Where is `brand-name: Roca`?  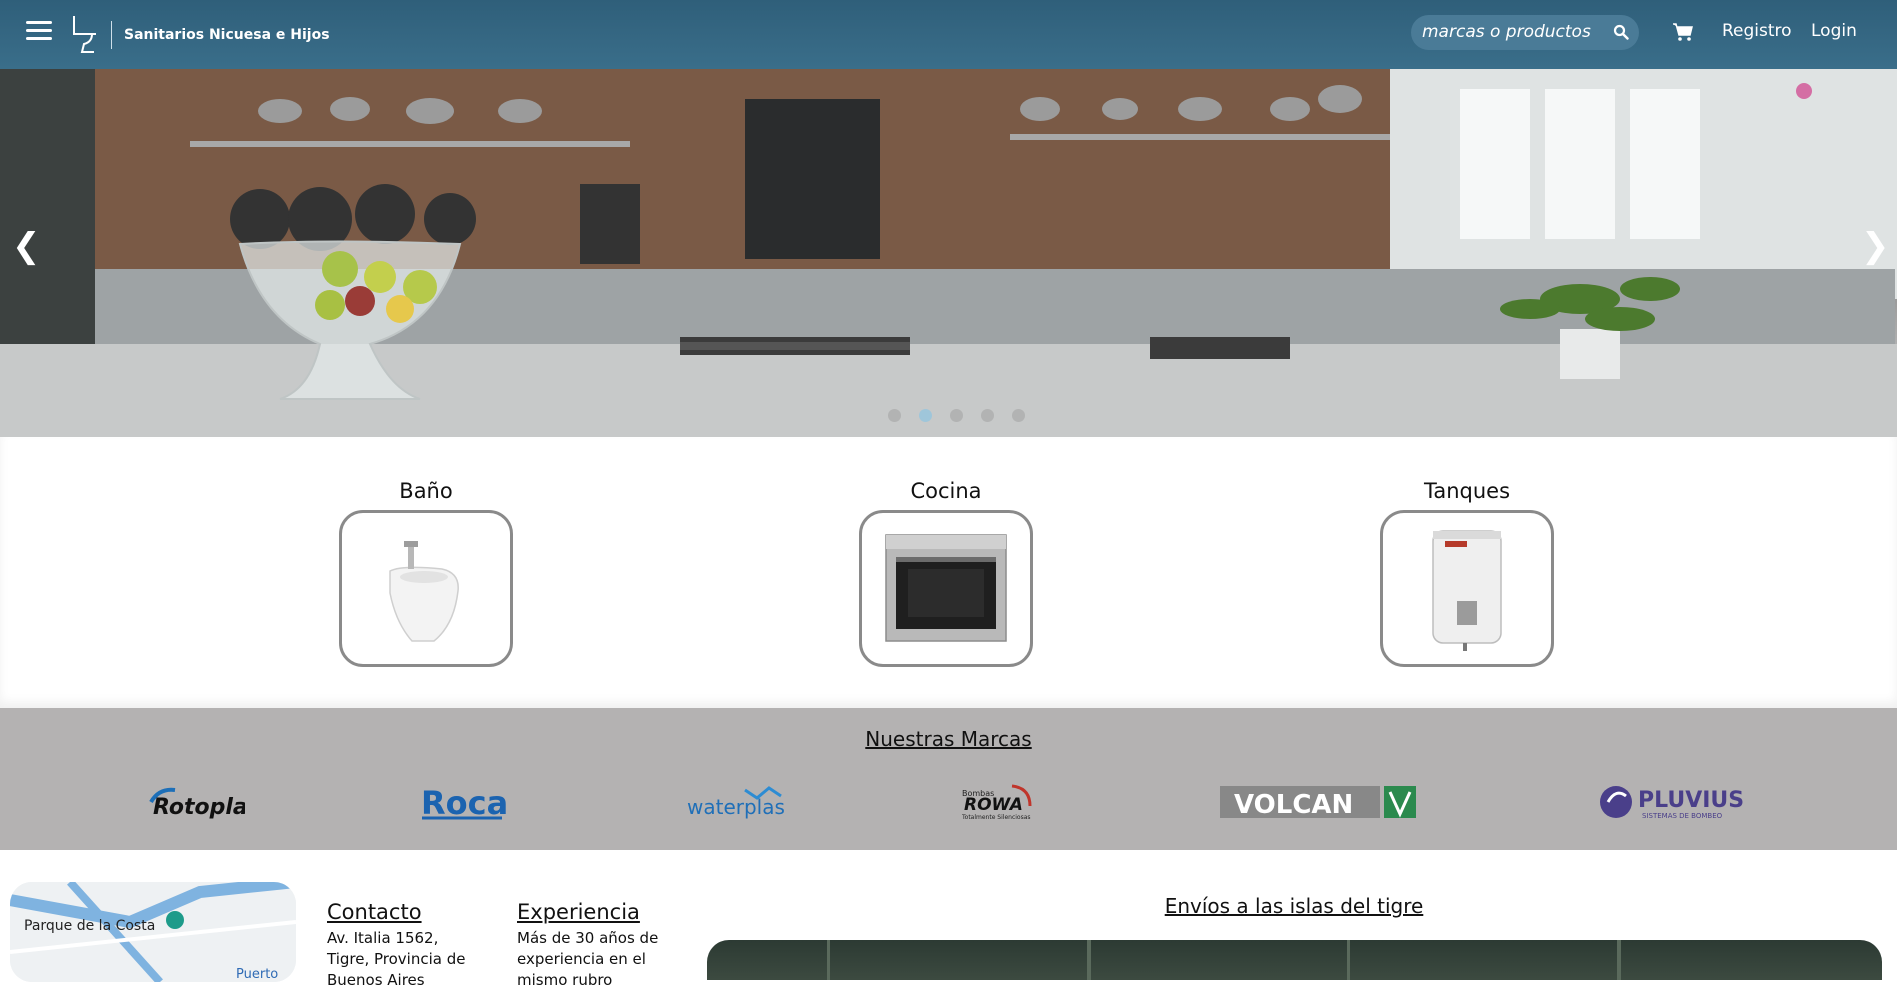
brand-name: Roca is located at coordinates (464, 803).